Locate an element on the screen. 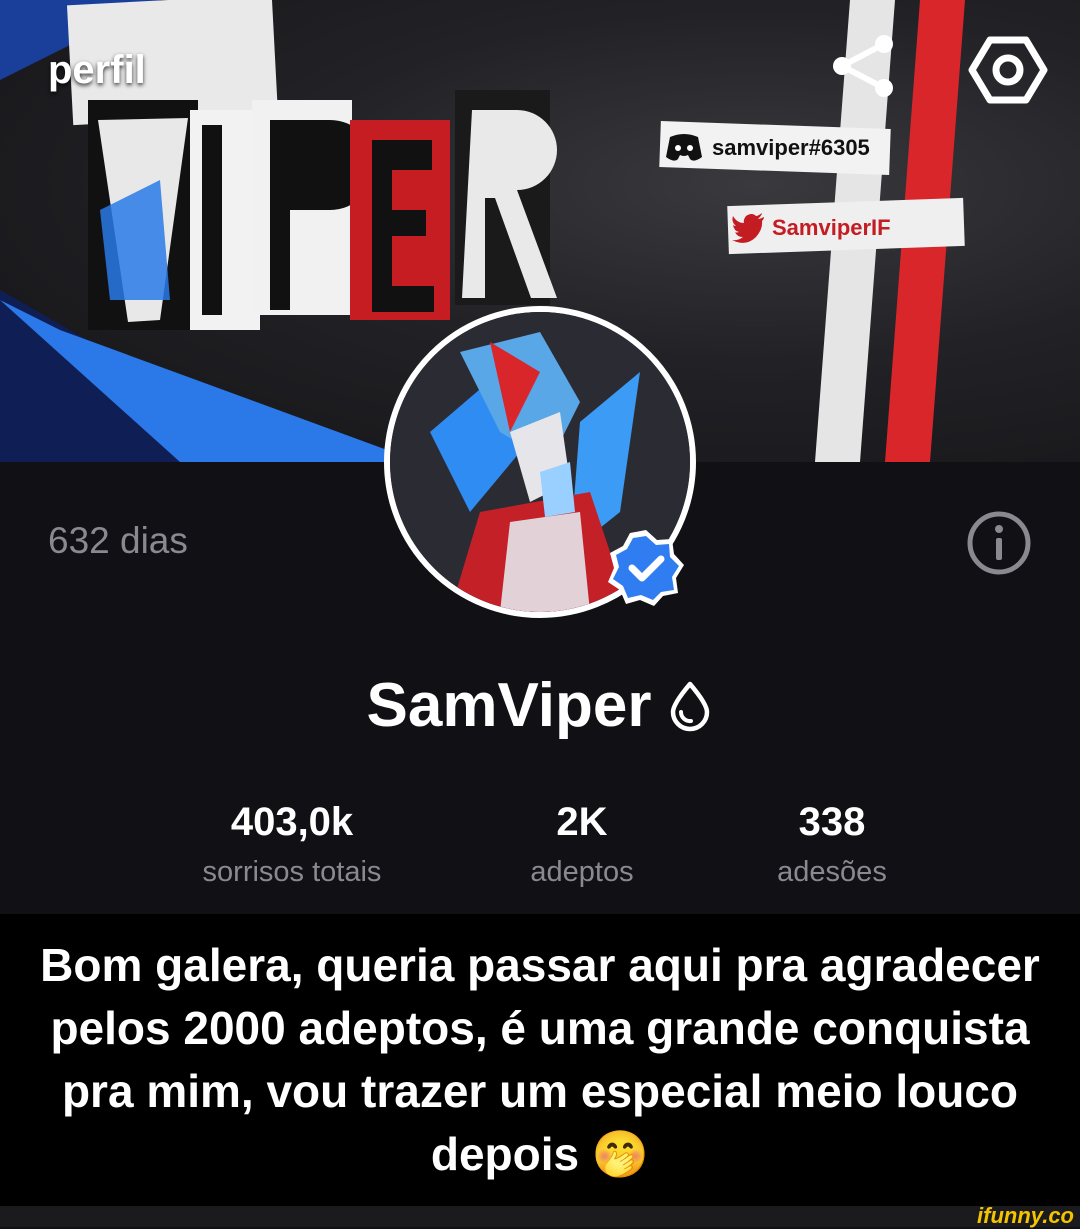 The width and height of the screenshot is (1080, 1229). settings-button is located at coordinates (1008, 70).